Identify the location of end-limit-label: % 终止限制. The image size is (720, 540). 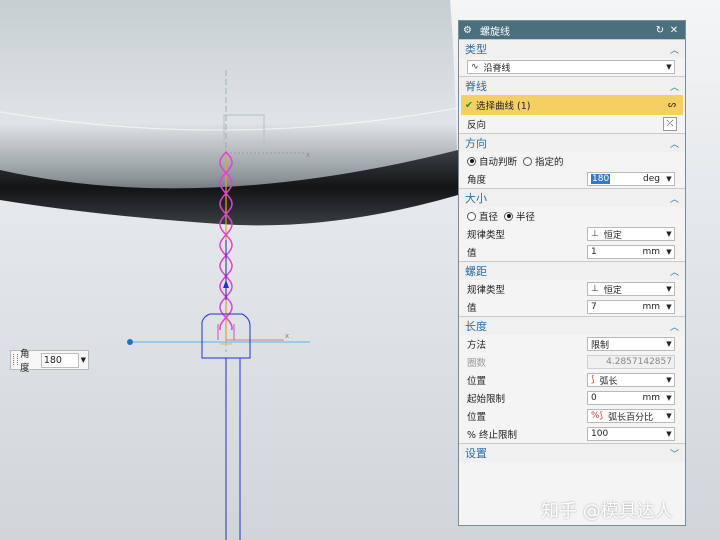
(492, 435).